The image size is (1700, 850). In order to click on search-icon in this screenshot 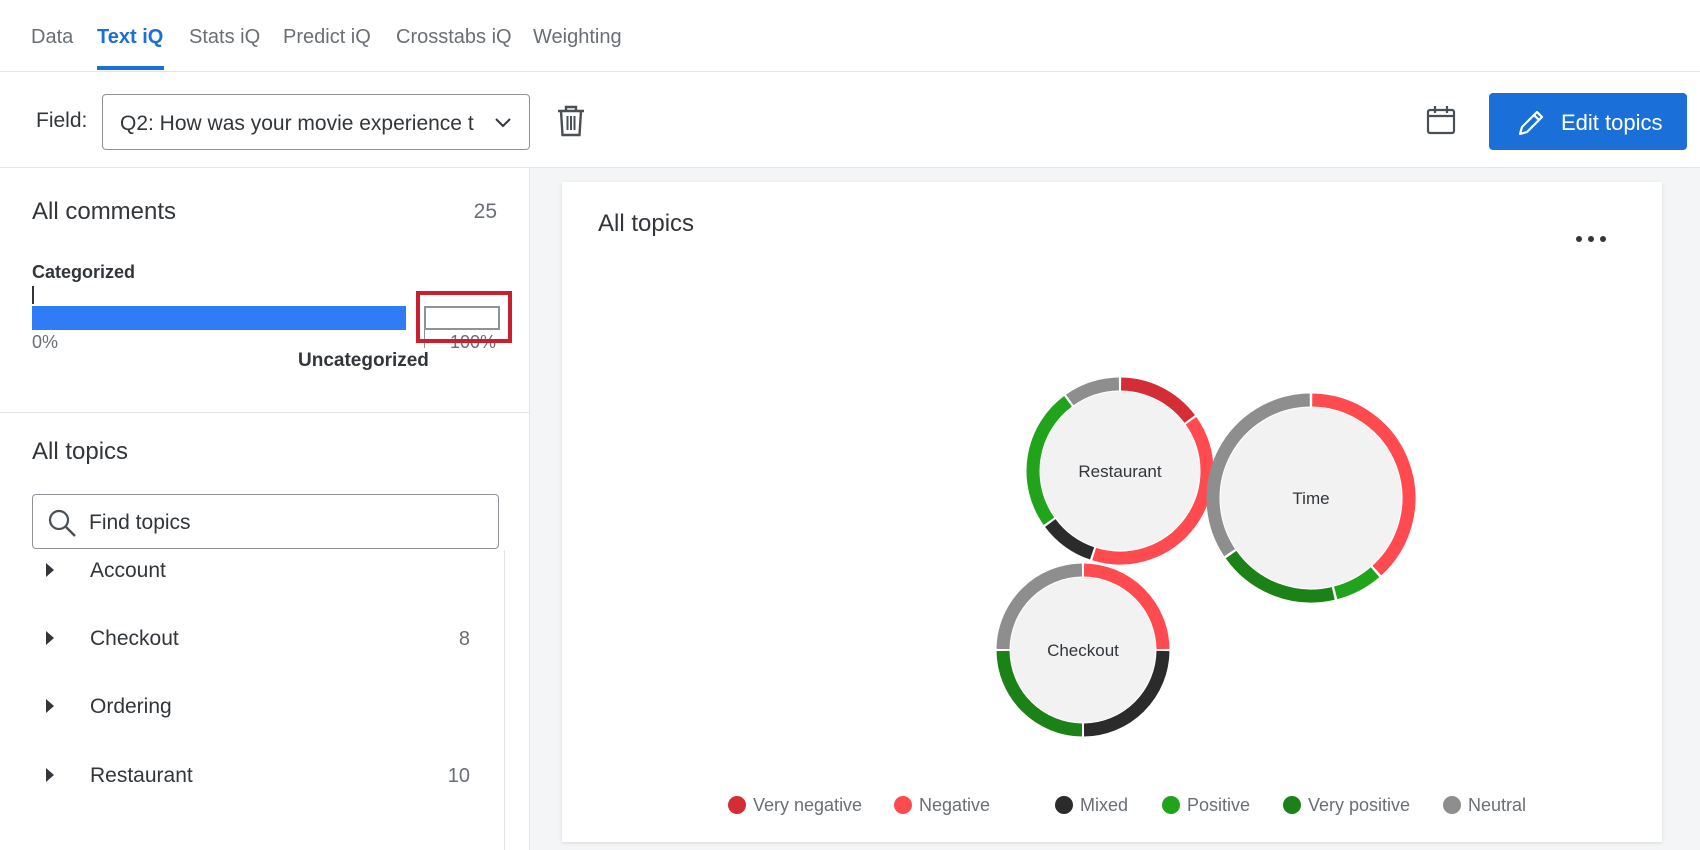, I will do `click(62, 523)`.